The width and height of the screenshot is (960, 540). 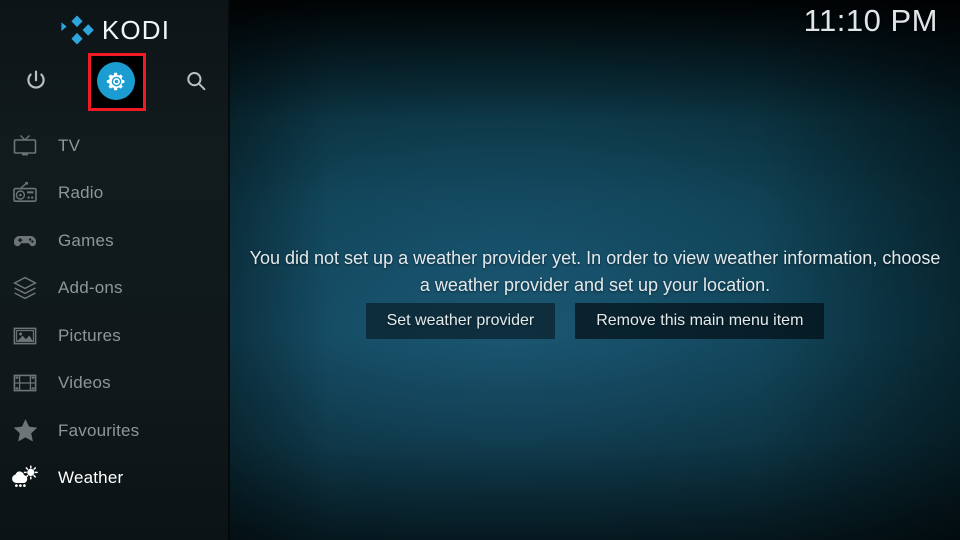 I want to click on power-button, so click(x=36, y=81).